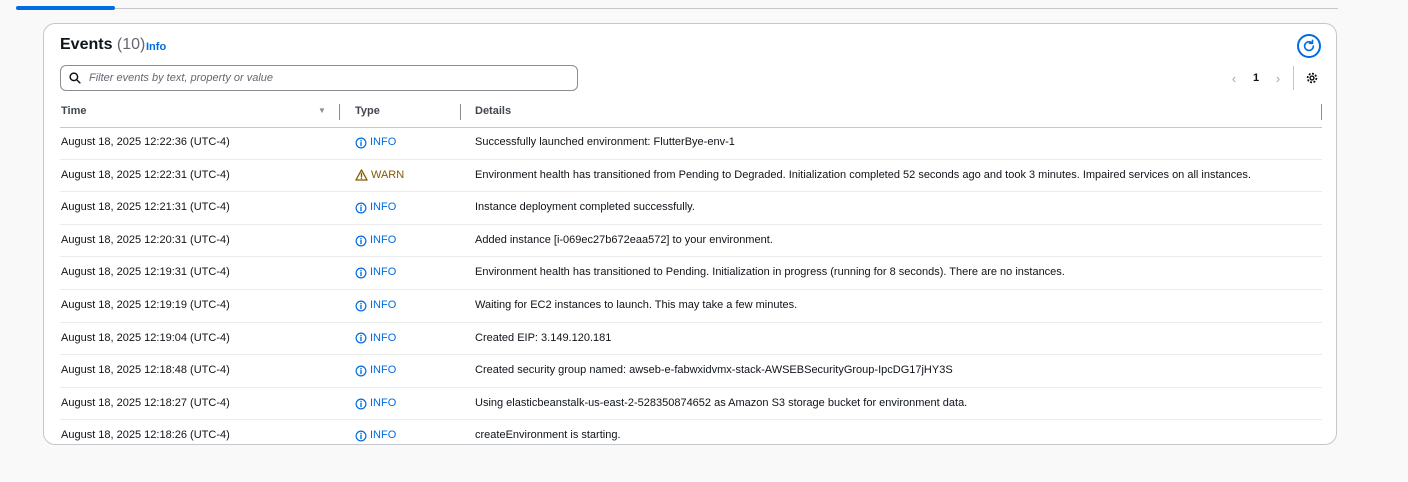 This screenshot has width=1408, height=482. Describe the element at coordinates (145, 370) in the screenshot. I see `event-time: August 18, 2025 12:18:48 (UTC-4)` at that location.